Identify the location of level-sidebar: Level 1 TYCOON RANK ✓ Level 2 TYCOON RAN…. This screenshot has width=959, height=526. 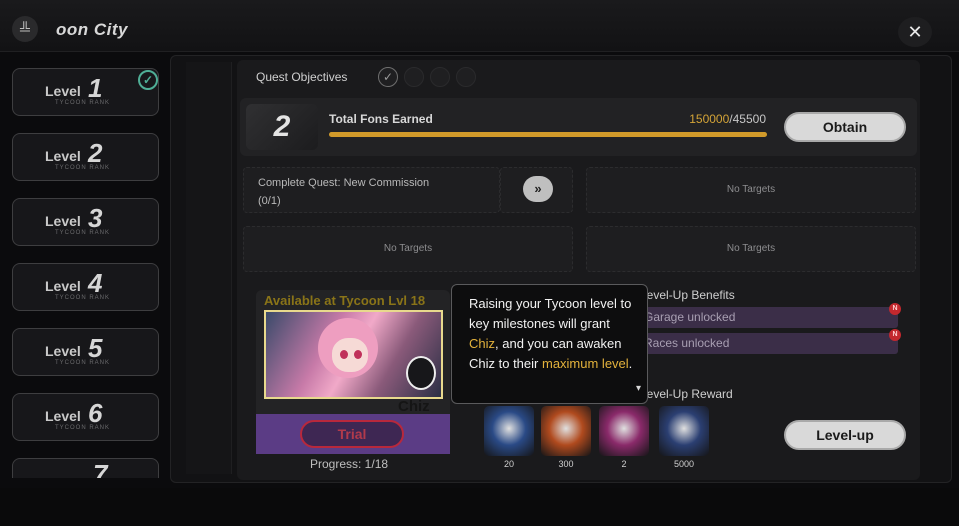
(84, 268).